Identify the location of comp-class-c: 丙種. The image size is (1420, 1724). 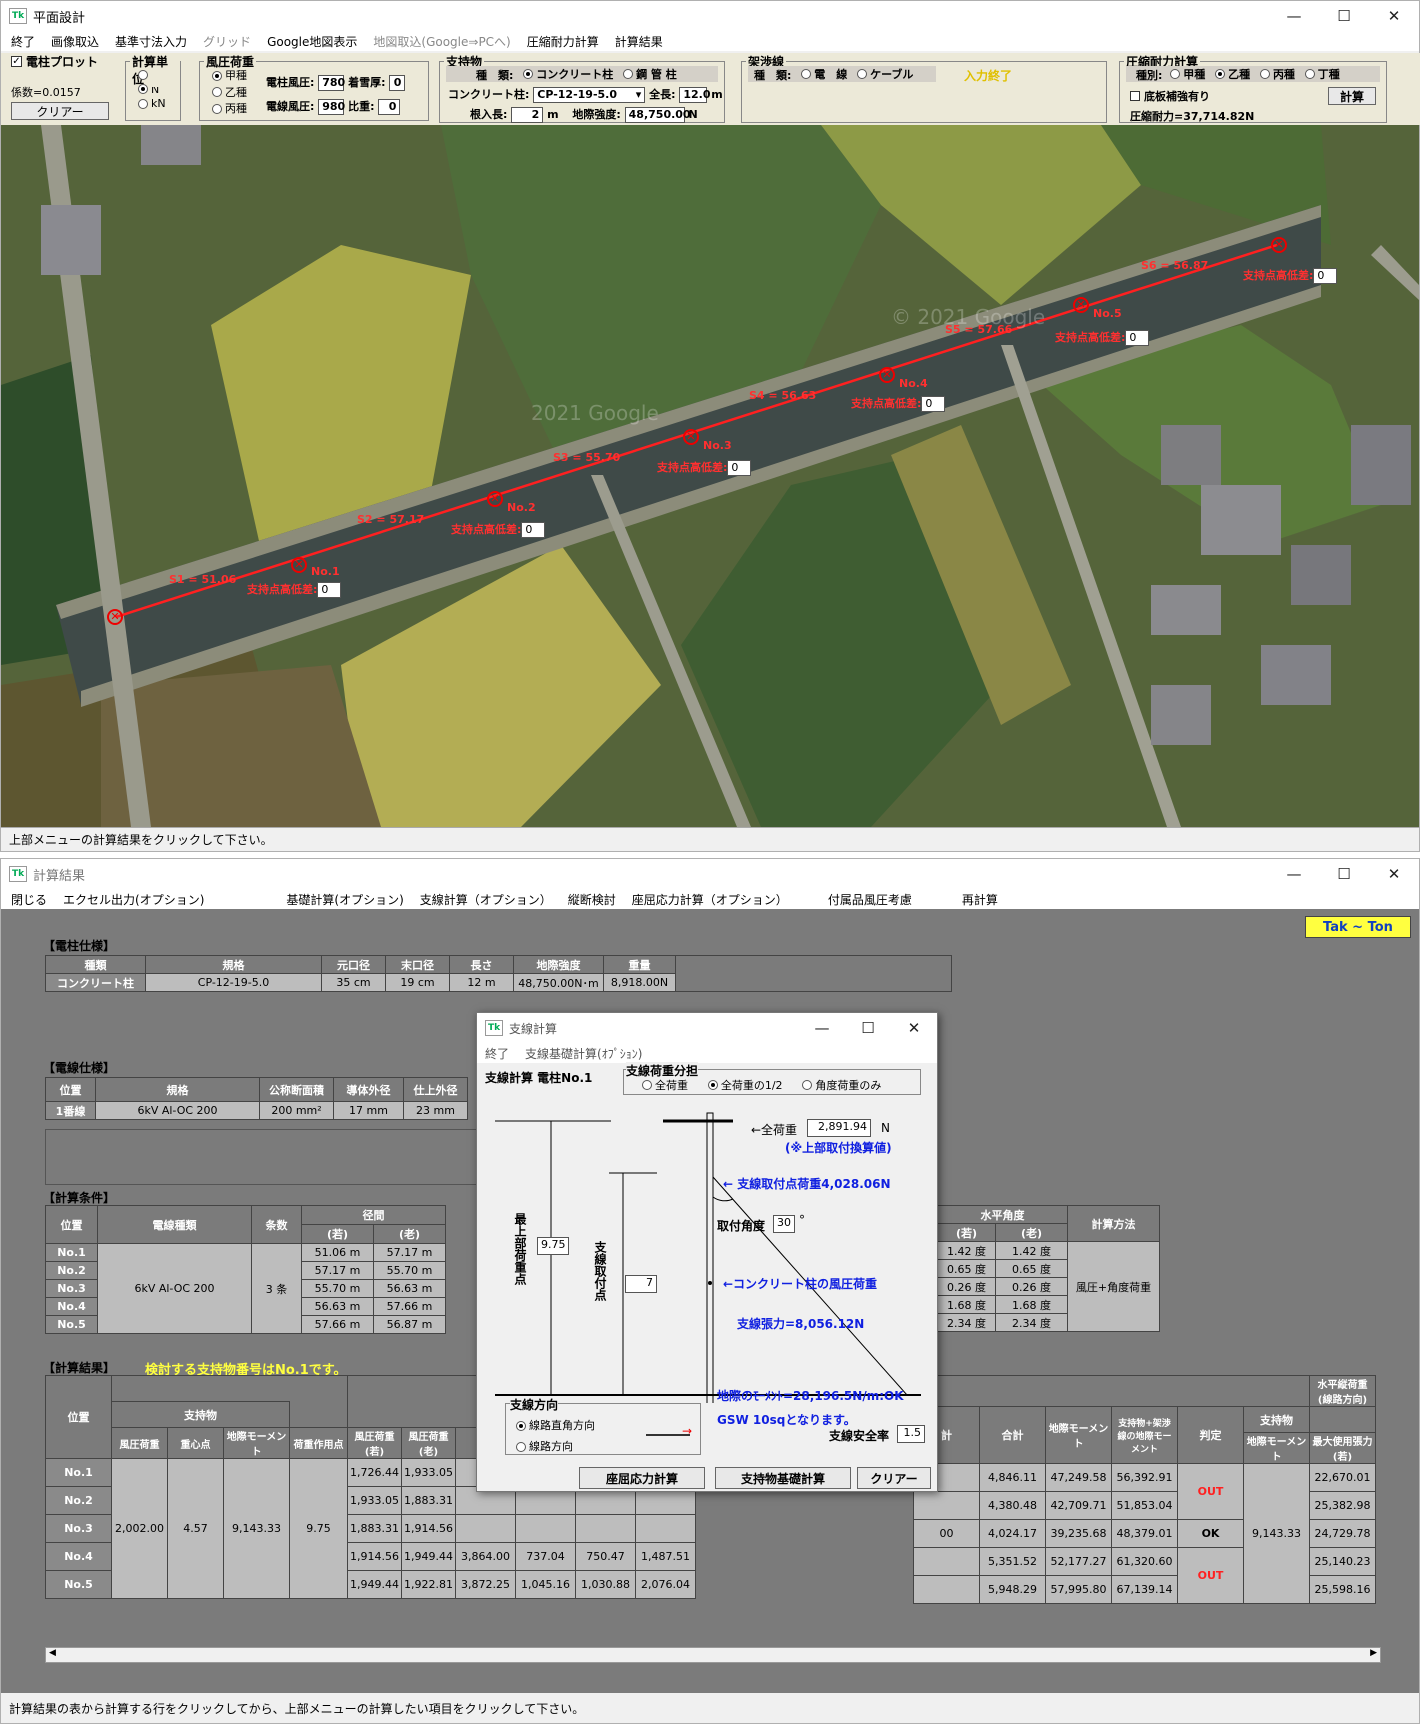
(1277, 74).